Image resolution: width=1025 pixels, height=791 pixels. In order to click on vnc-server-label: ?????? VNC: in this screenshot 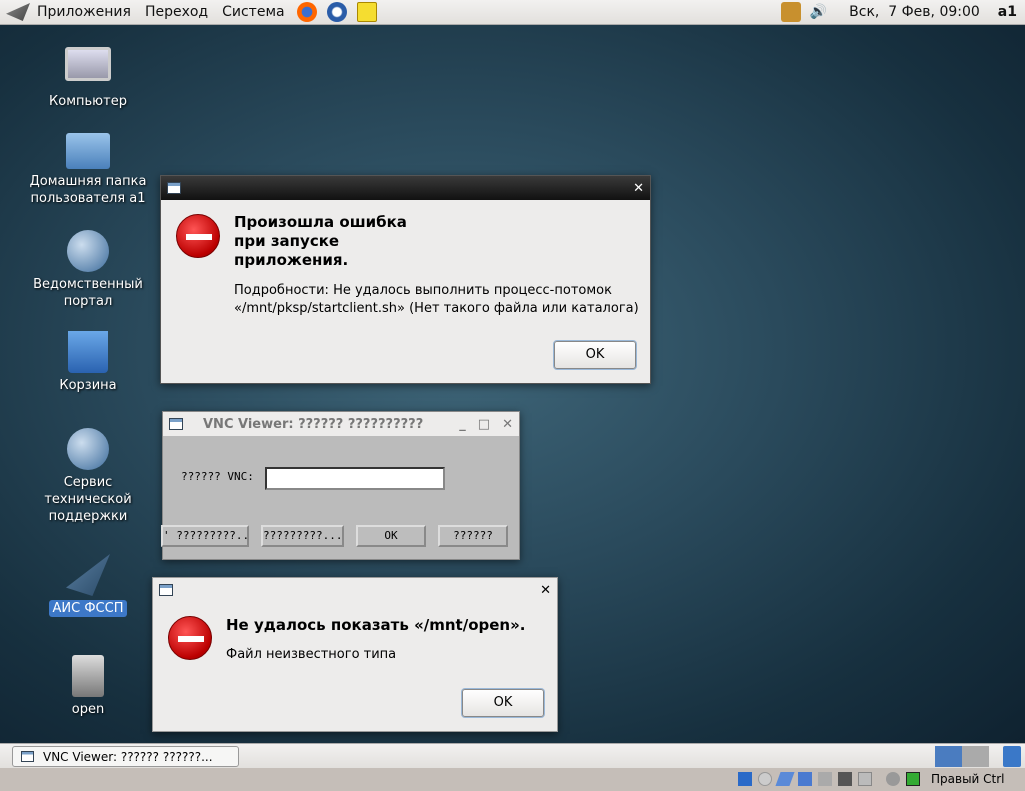, I will do `click(217, 476)`.